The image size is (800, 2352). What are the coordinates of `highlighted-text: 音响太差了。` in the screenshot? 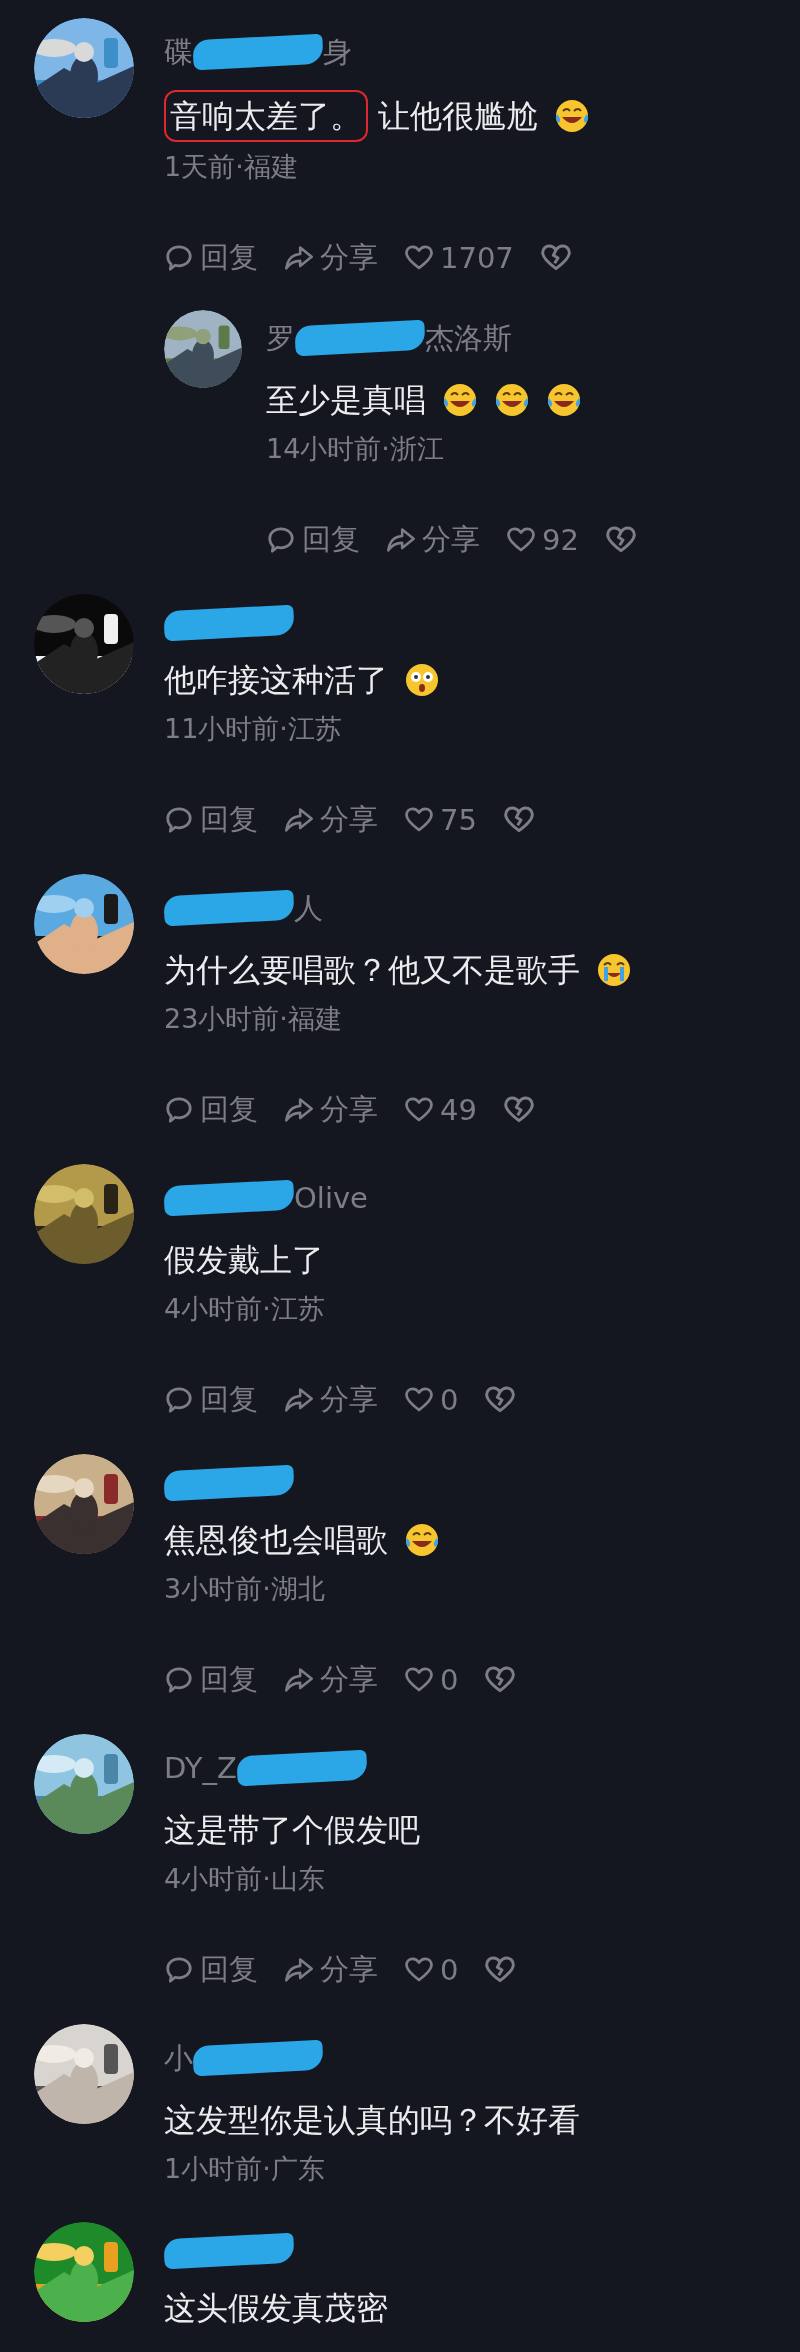 It's located at (266, 116).